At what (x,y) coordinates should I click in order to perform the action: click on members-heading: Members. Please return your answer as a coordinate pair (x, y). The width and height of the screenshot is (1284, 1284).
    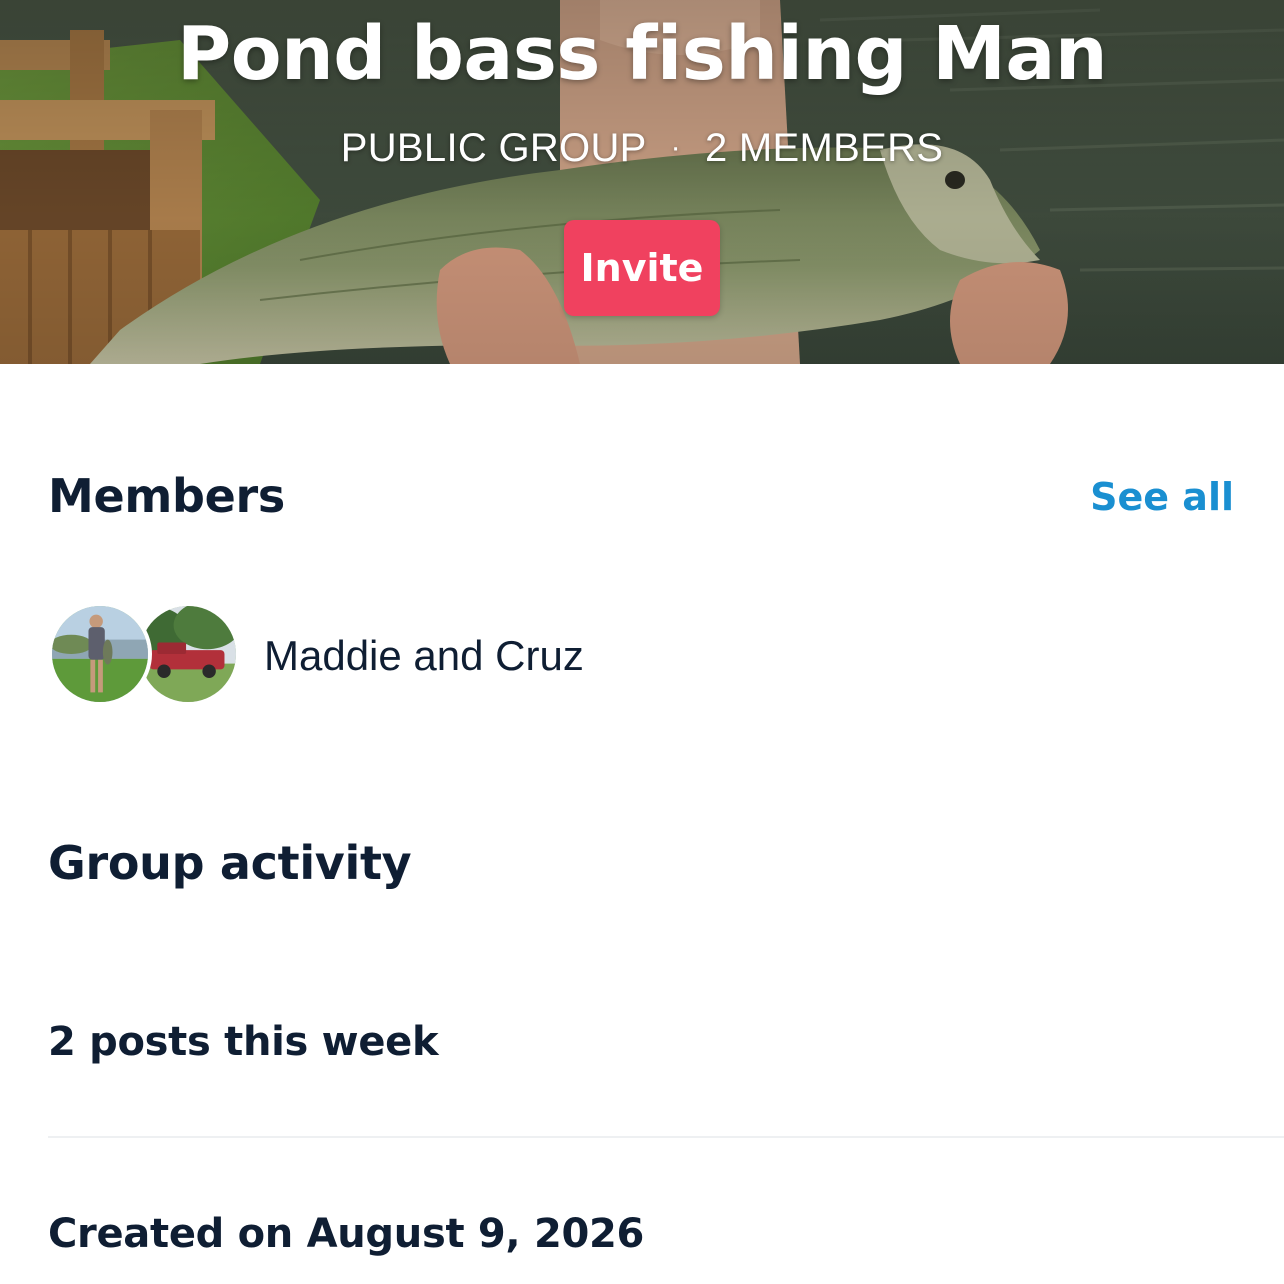
    Looking at the image, I should click on (166, 496).